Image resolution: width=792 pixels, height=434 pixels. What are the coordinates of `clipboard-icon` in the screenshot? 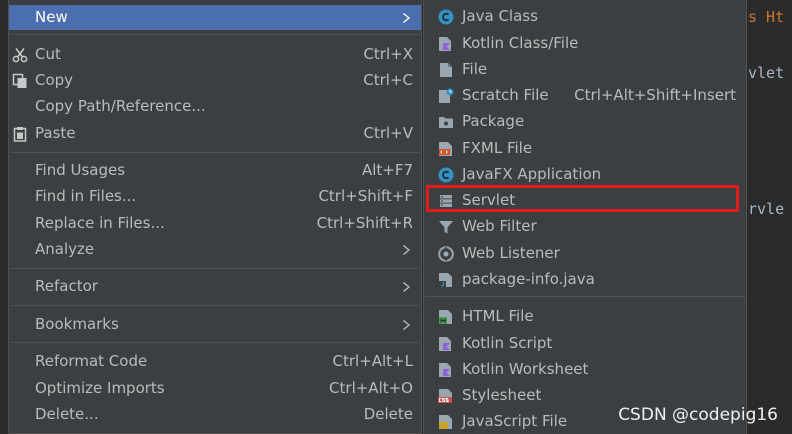 It's located at (20, 134).